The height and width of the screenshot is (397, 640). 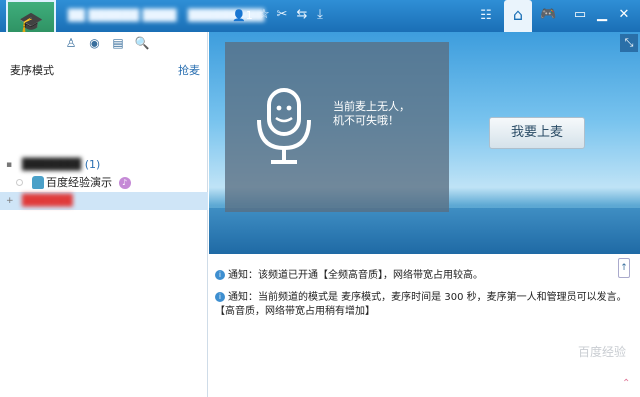 What do you see at coordinates (79, 182) in the screenshot?
I see `subchannel-label: 百度经验演示` at bounding box center [79, 182].